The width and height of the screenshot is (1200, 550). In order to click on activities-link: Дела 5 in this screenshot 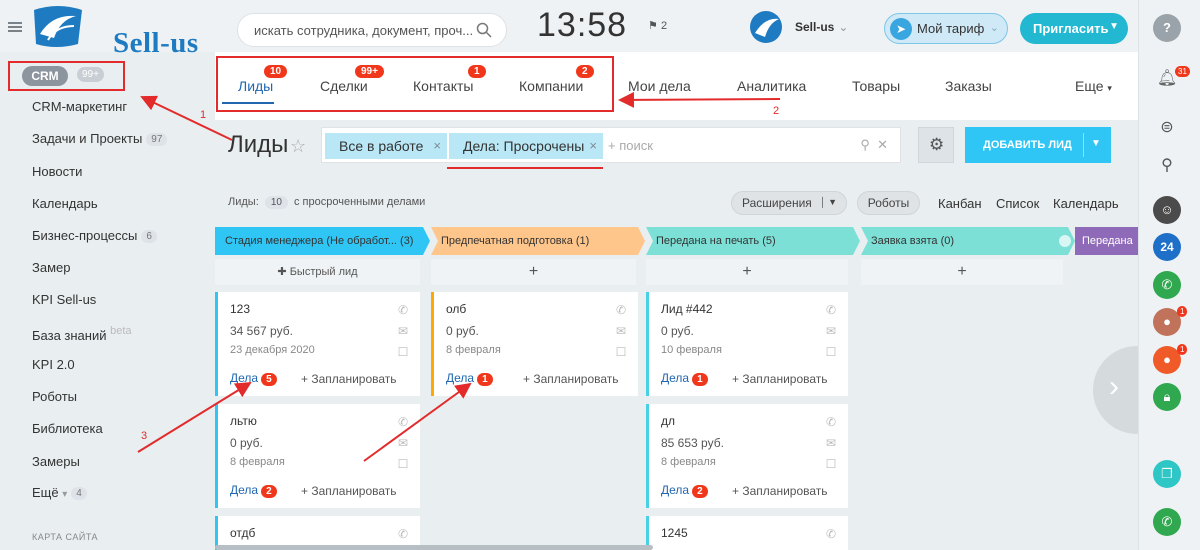, I will do `click(253, 378)`.